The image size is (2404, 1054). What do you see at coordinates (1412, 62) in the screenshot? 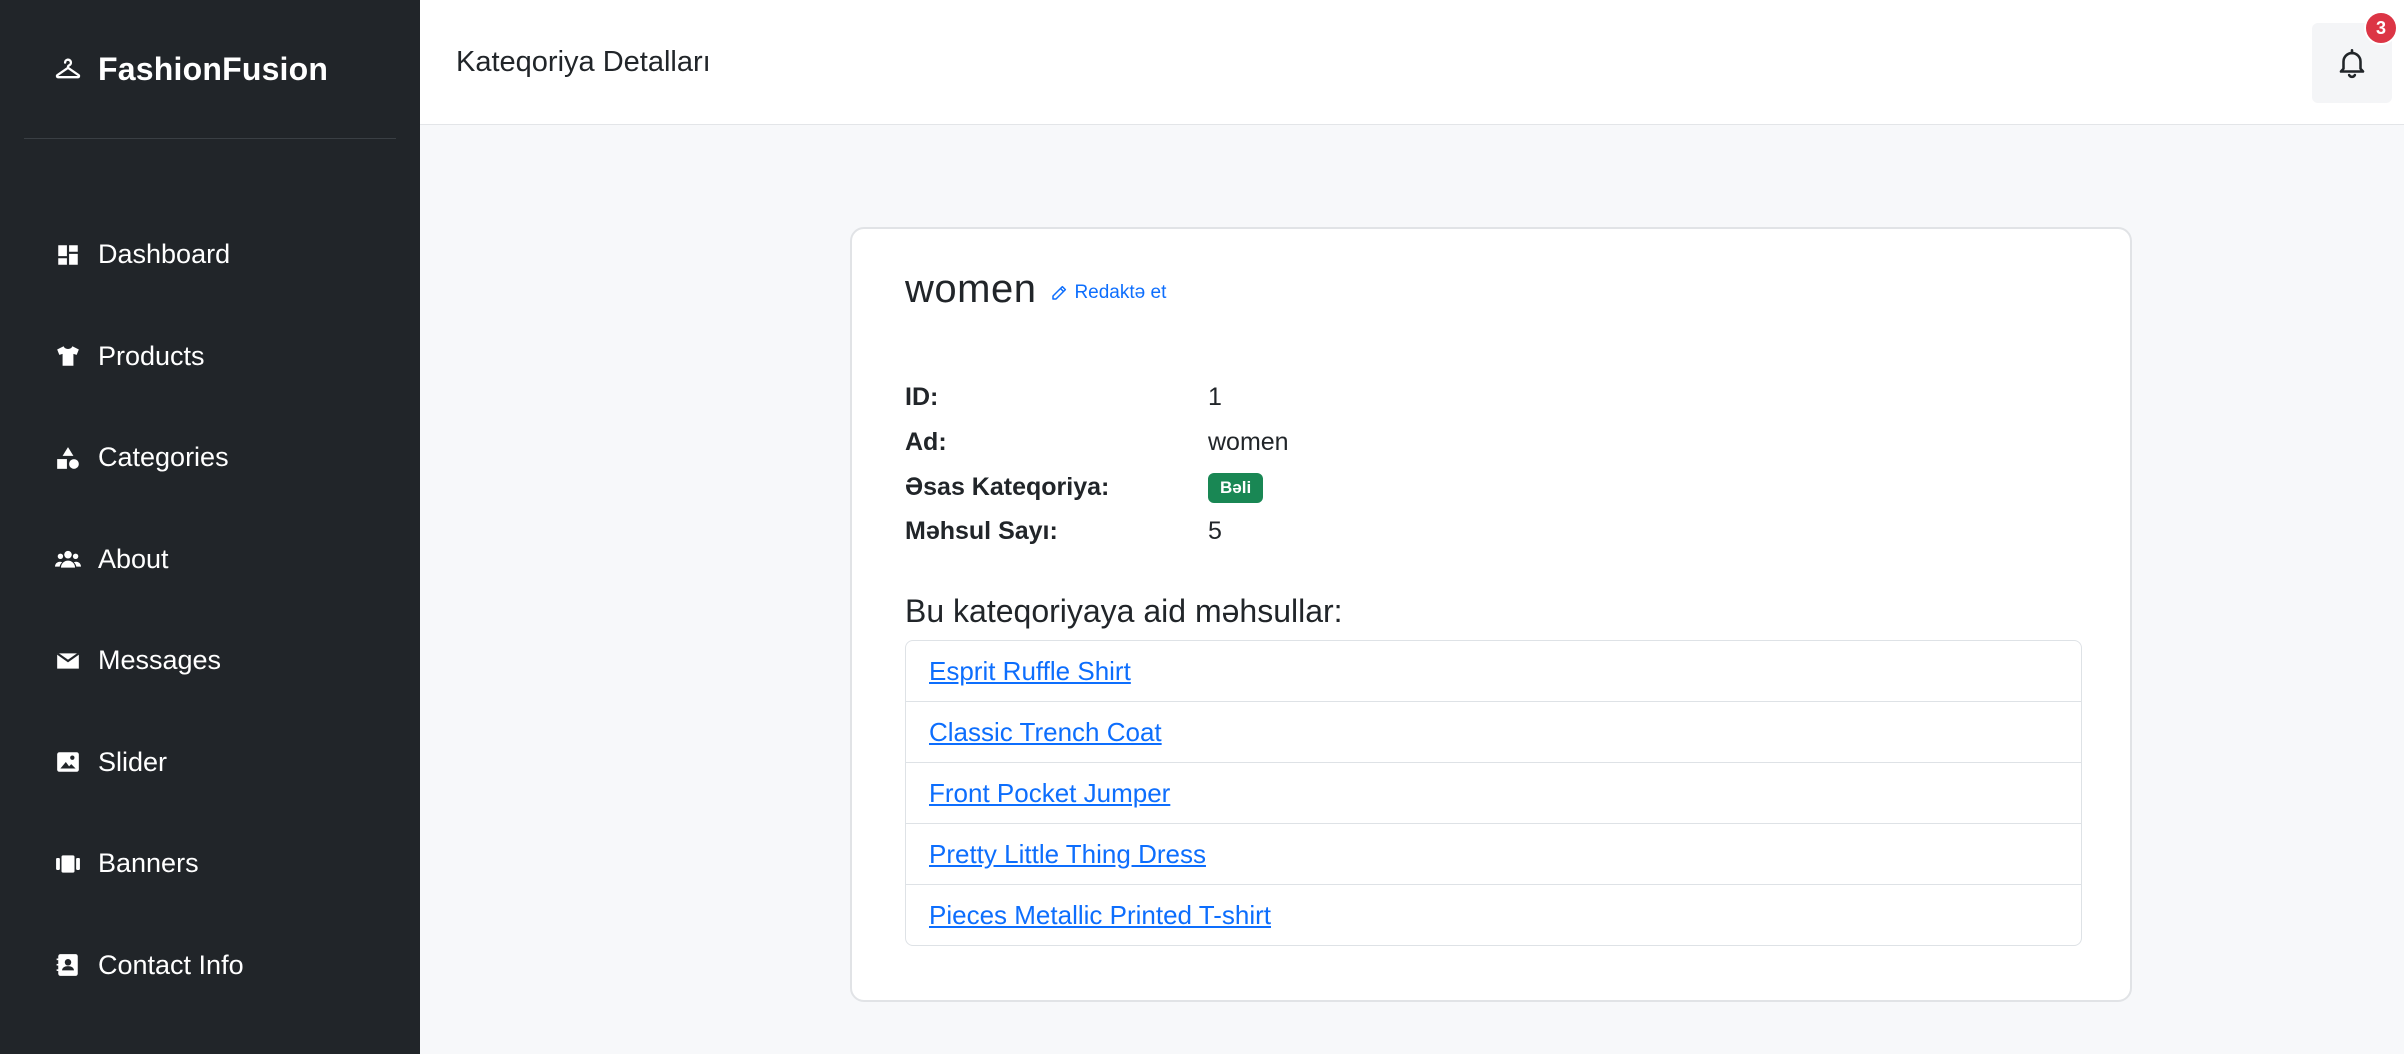
I see `top-bar: Kateqoriya Detalları 3` at bounding box center [1412, 62].